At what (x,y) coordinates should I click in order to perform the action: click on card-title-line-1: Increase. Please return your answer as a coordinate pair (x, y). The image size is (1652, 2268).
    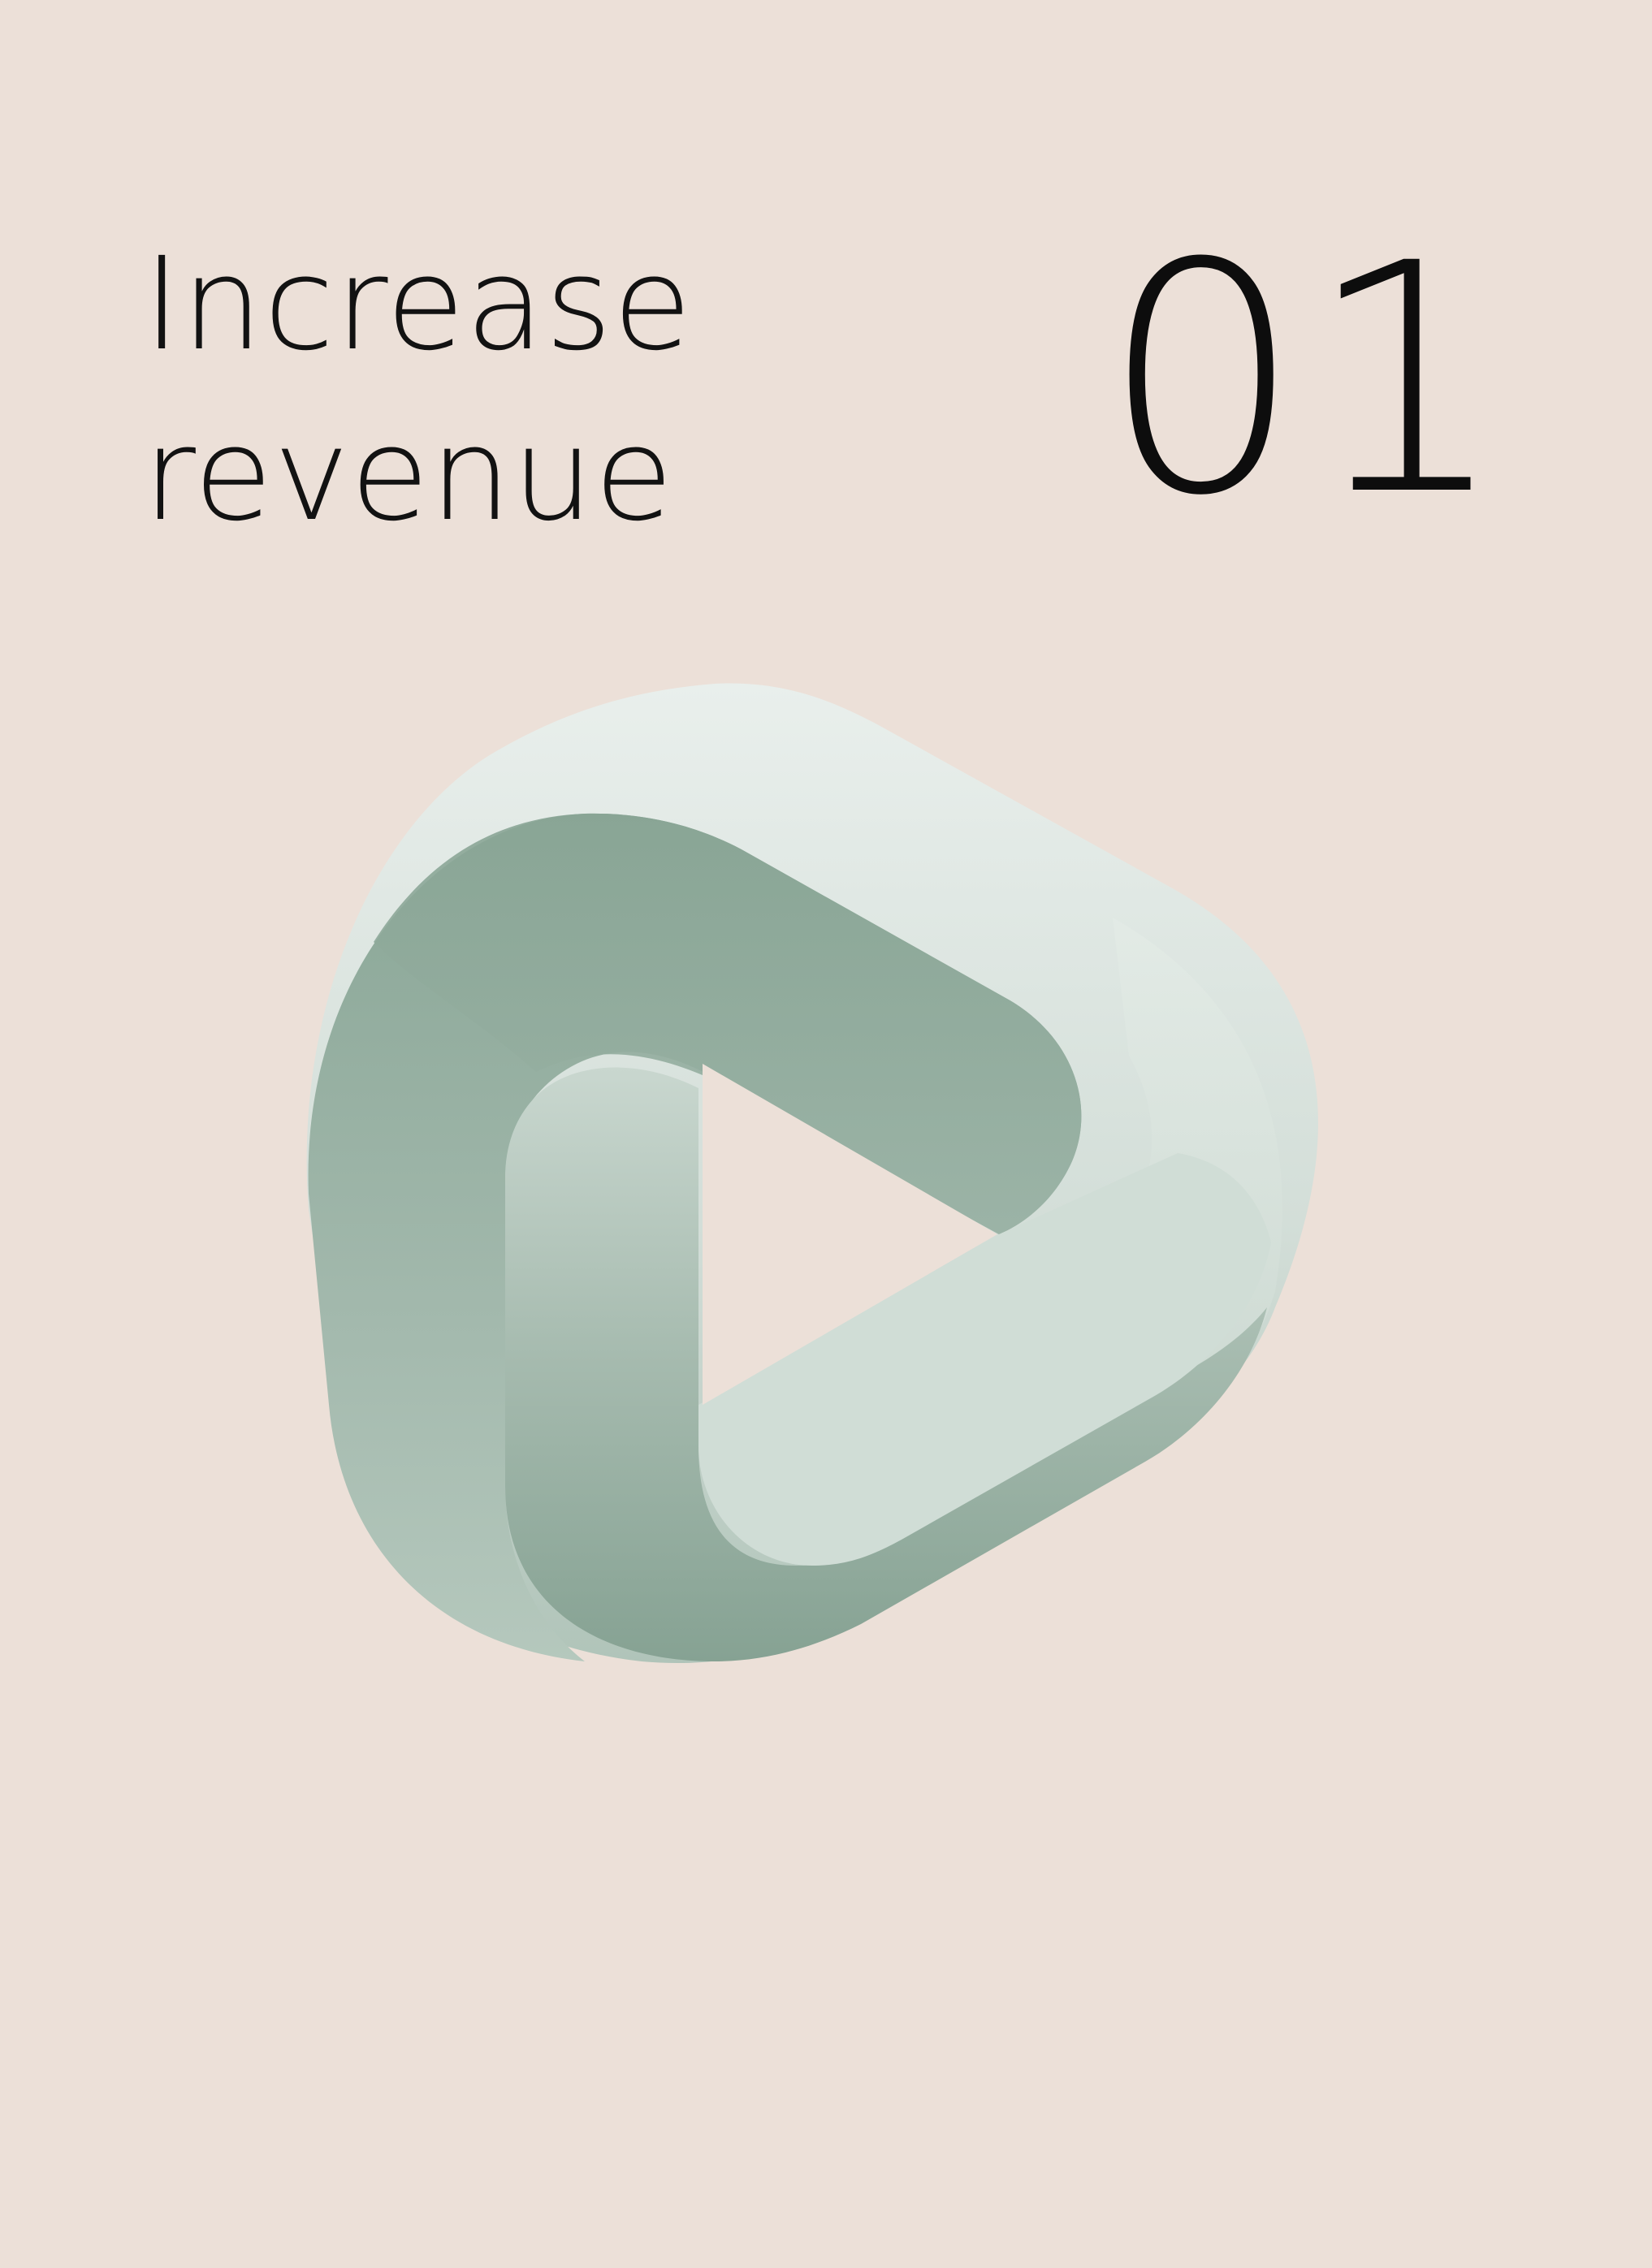
    Looking at the image, I should click on (418, 304).